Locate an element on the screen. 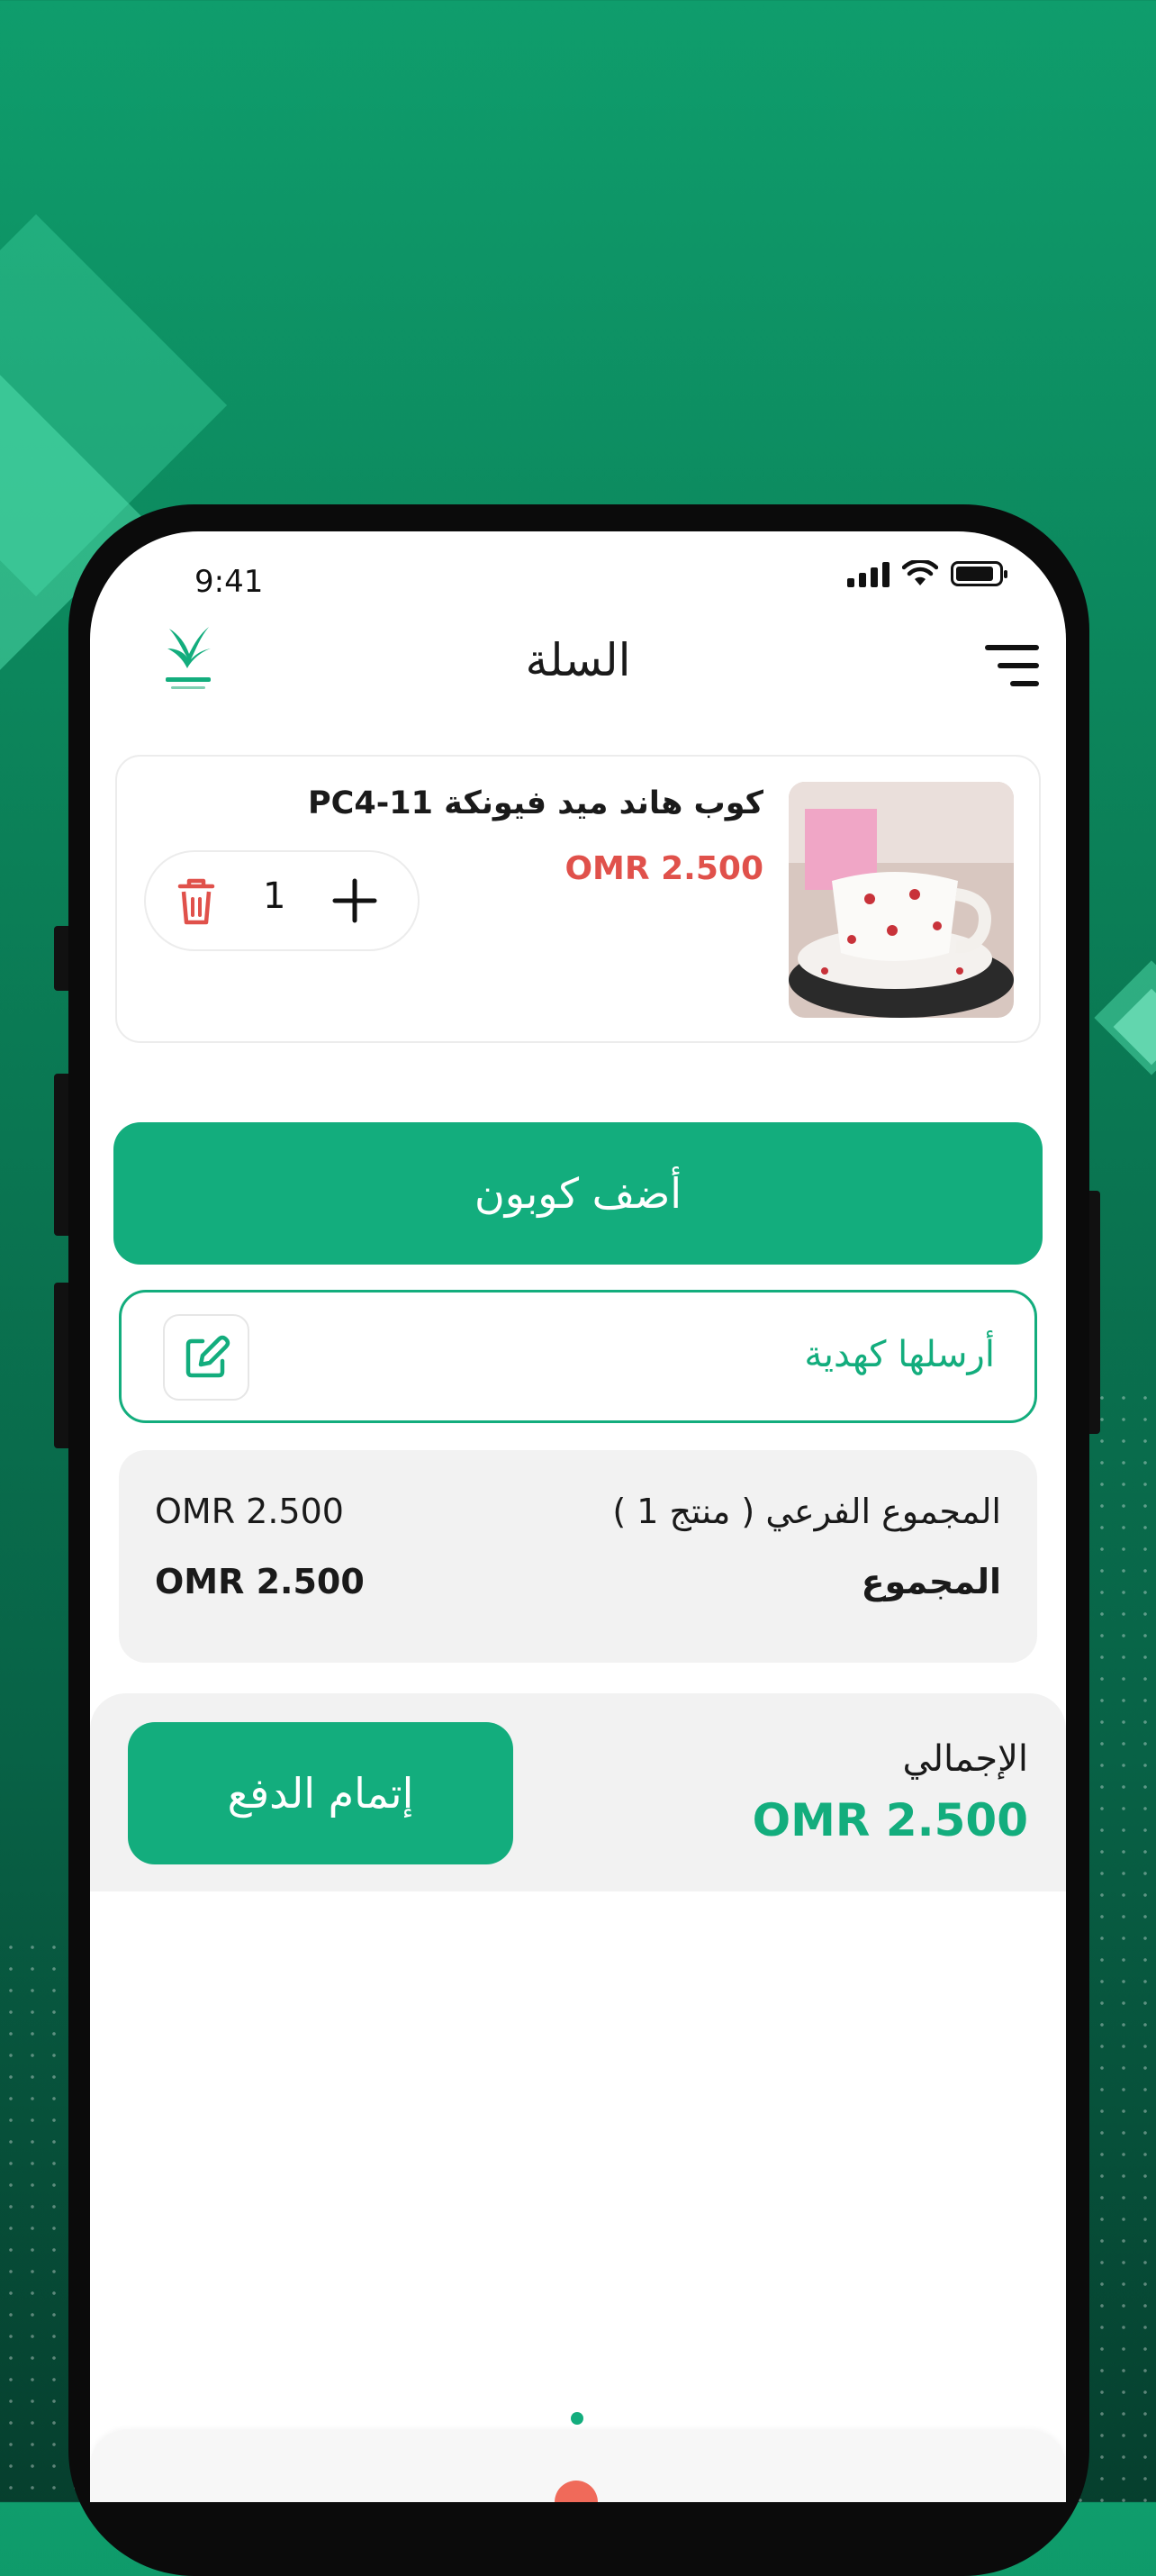  checkout-button: إتمام الدفع is located at coordinates (320, 1793).